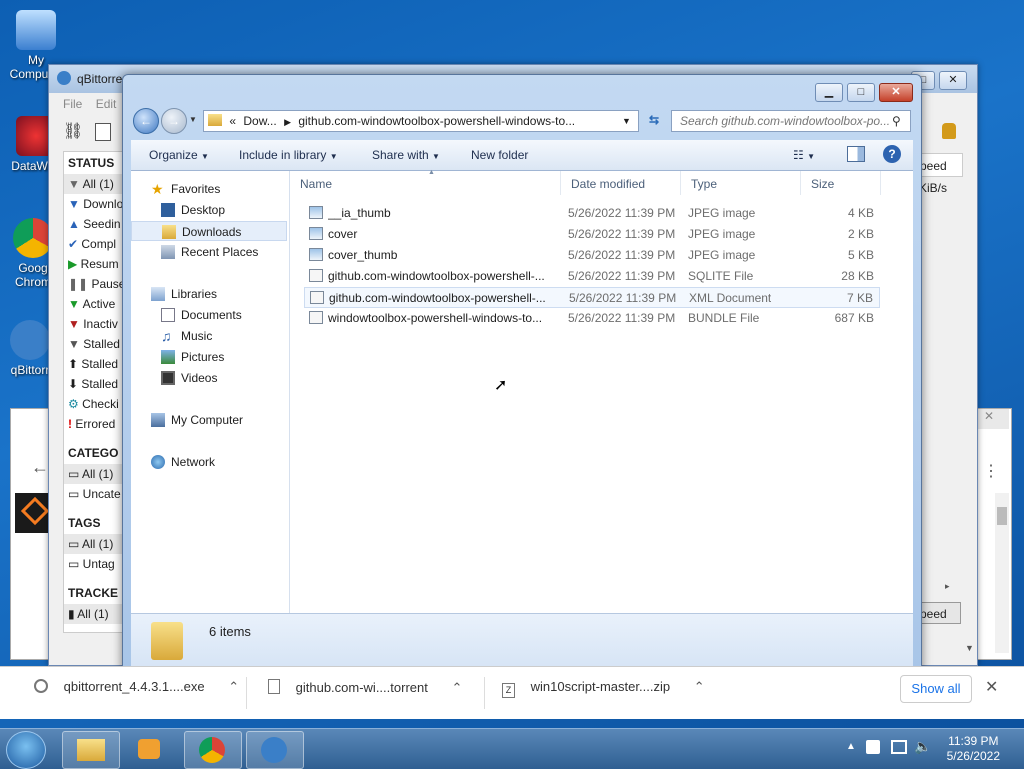 Image resolution: width=1024 pixels, height=769 pixels. Describe the element at coordinates (95, 404) in the screenshot. I see `filter-status-checking: ⚙ Checki` at that location.